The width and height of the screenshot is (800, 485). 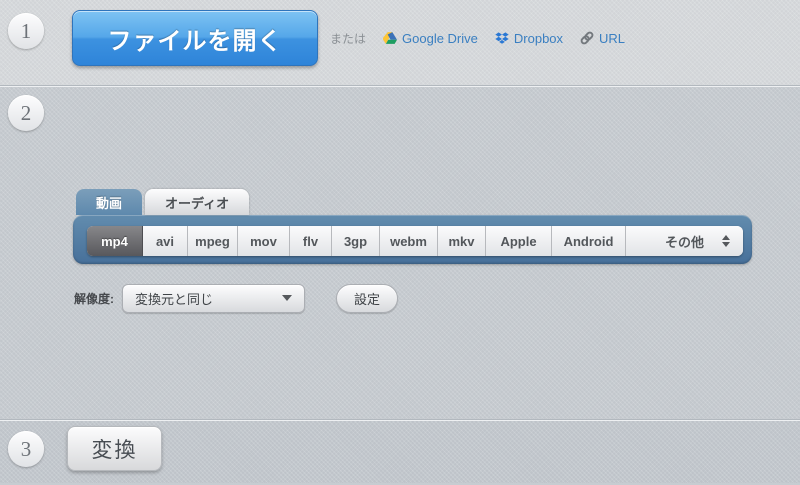 I want to click on convert-button-label: 変換, so click(x=114, y=450).